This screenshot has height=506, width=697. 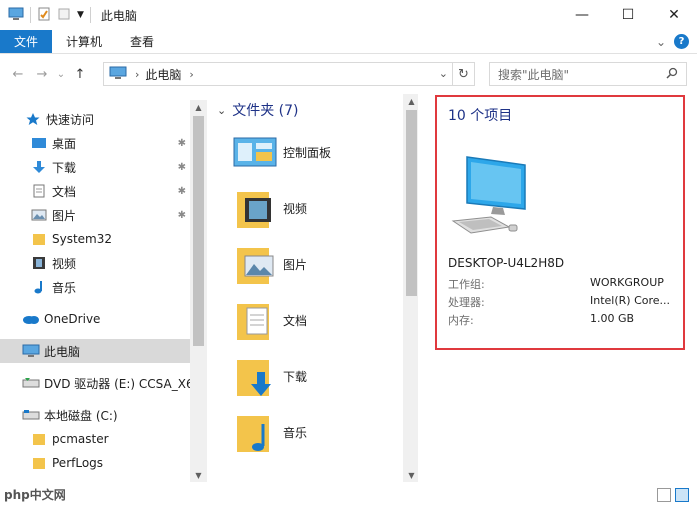 What do you see at coordinates (64, 191) in the screenshot?
I see `nav-item-label: 文档` at bounding box center [64, 191].